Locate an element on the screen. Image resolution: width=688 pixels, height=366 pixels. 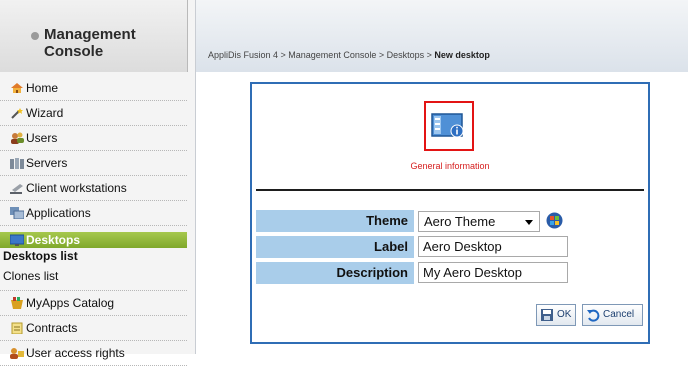
general-information-tab is located at coordinates (449, 126).